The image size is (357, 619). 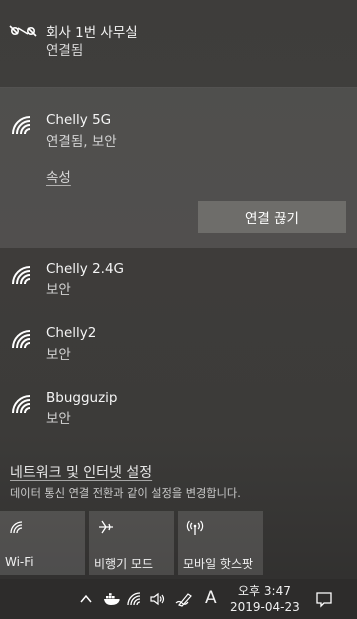 I want to click on network-name: Chelly2, so click(x=71, y=333).